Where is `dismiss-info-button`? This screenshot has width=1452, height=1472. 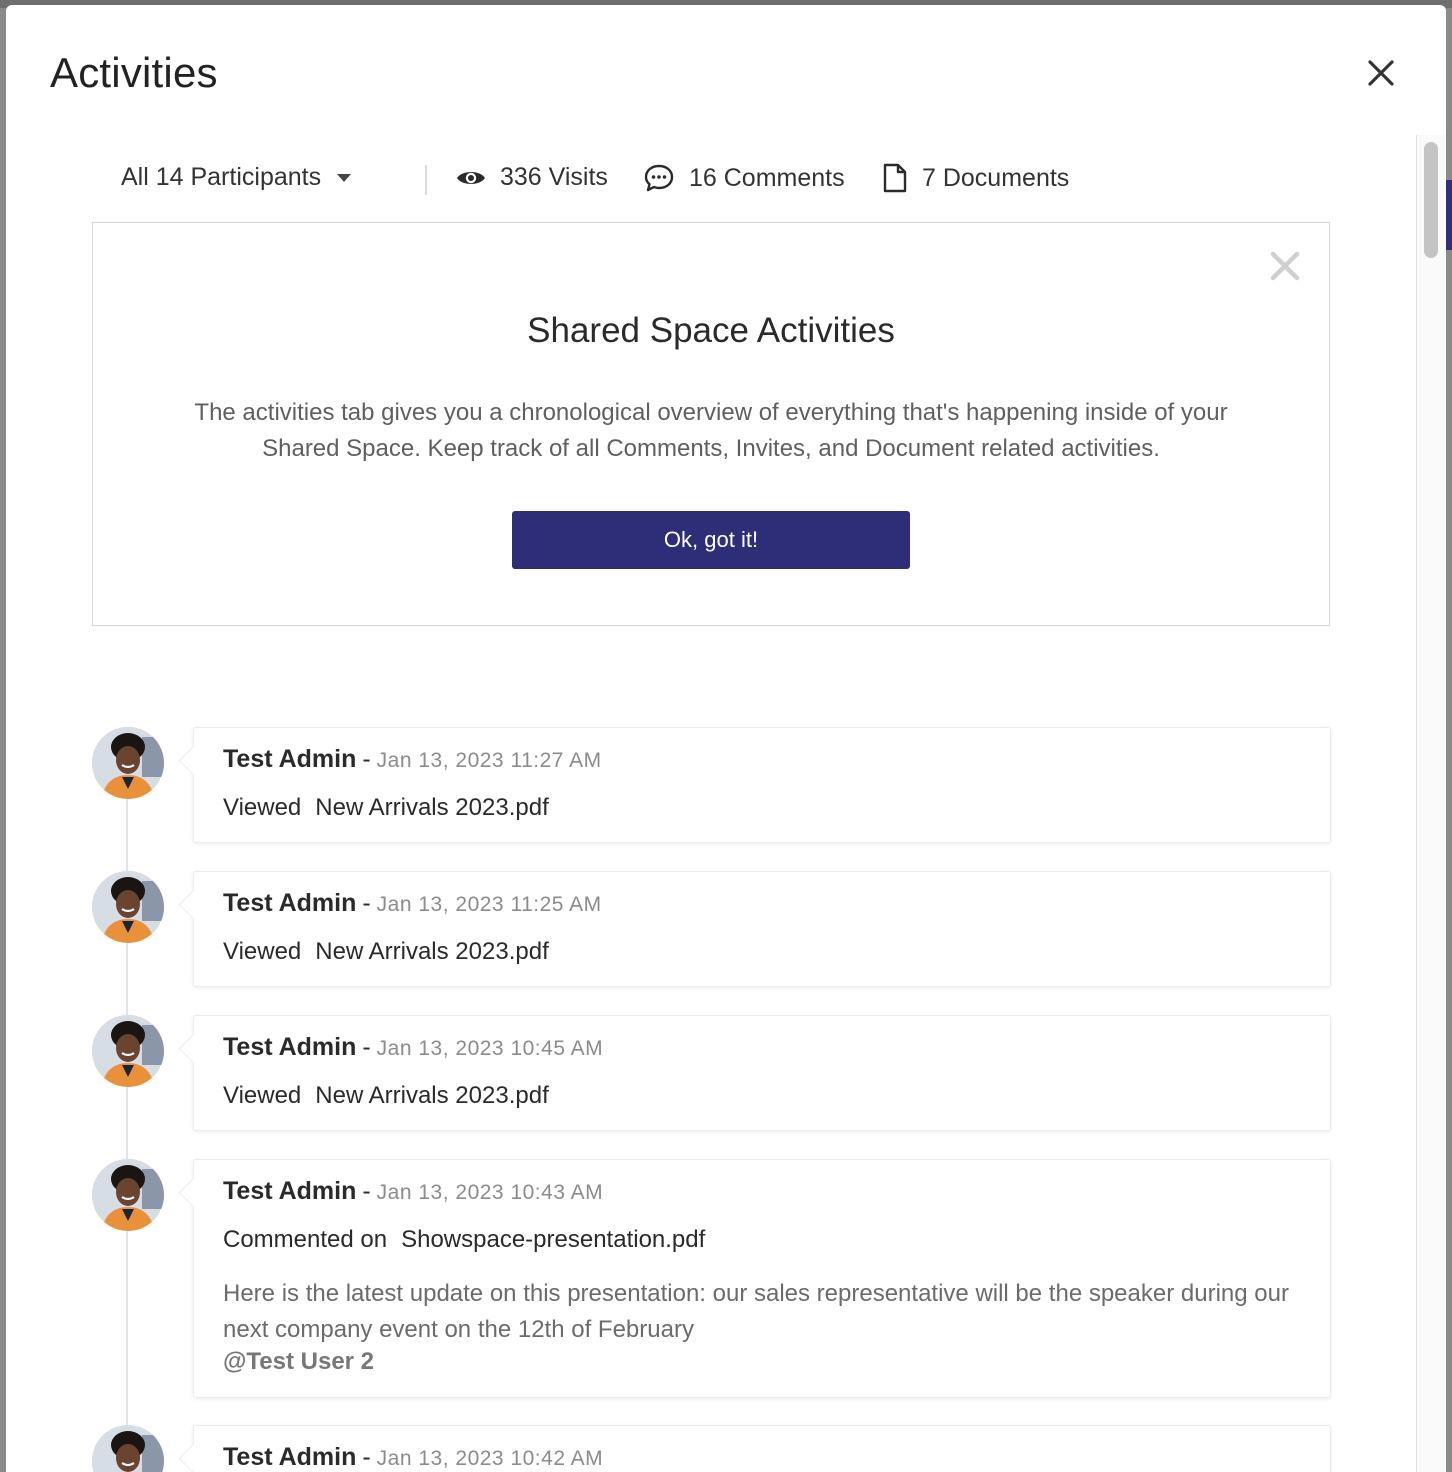
dismiss-info-button is located at coordinates (1285, 266).